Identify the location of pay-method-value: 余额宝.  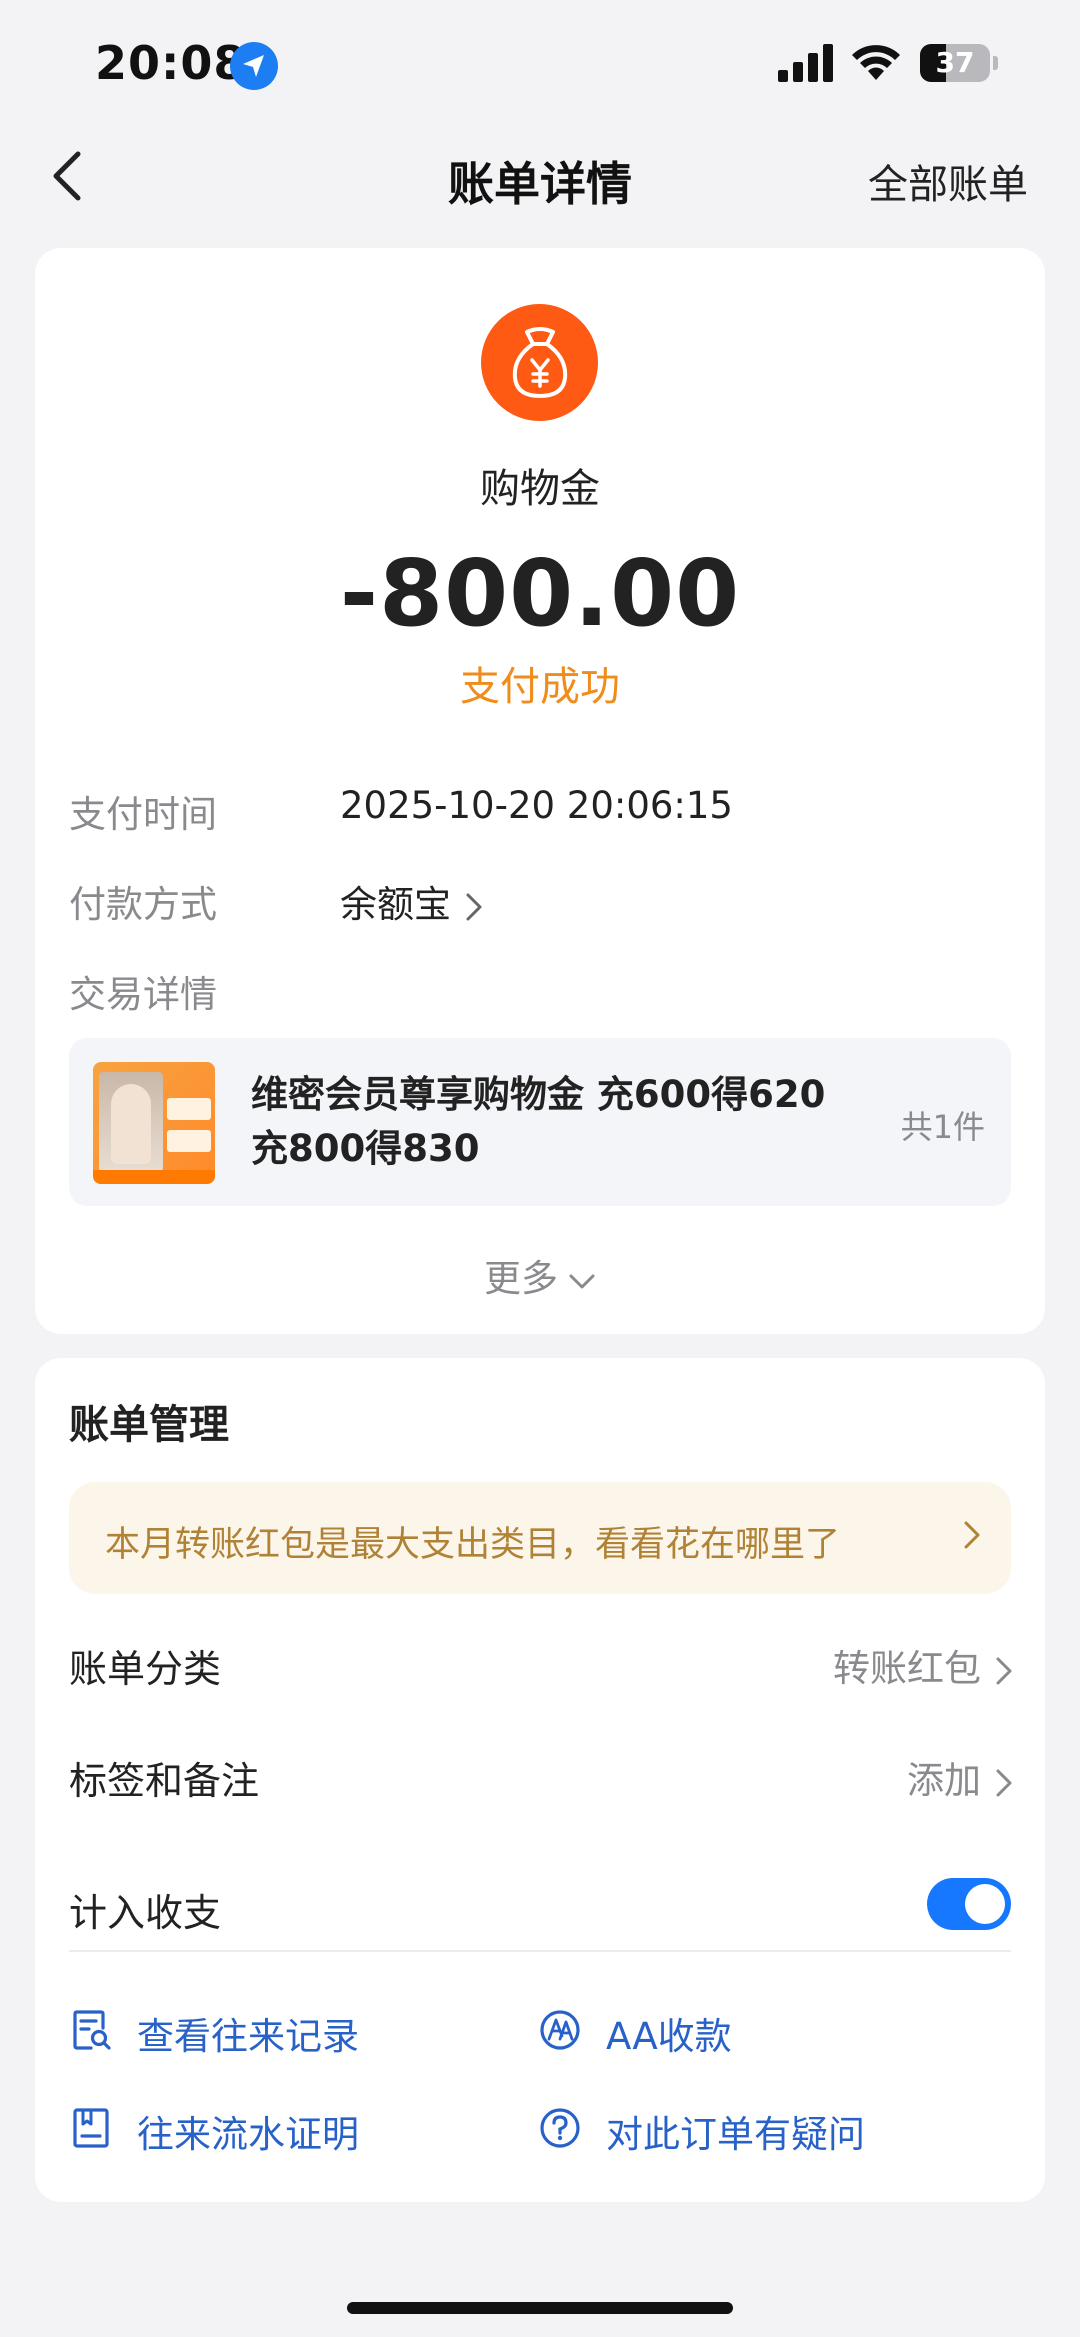
(411, 901).